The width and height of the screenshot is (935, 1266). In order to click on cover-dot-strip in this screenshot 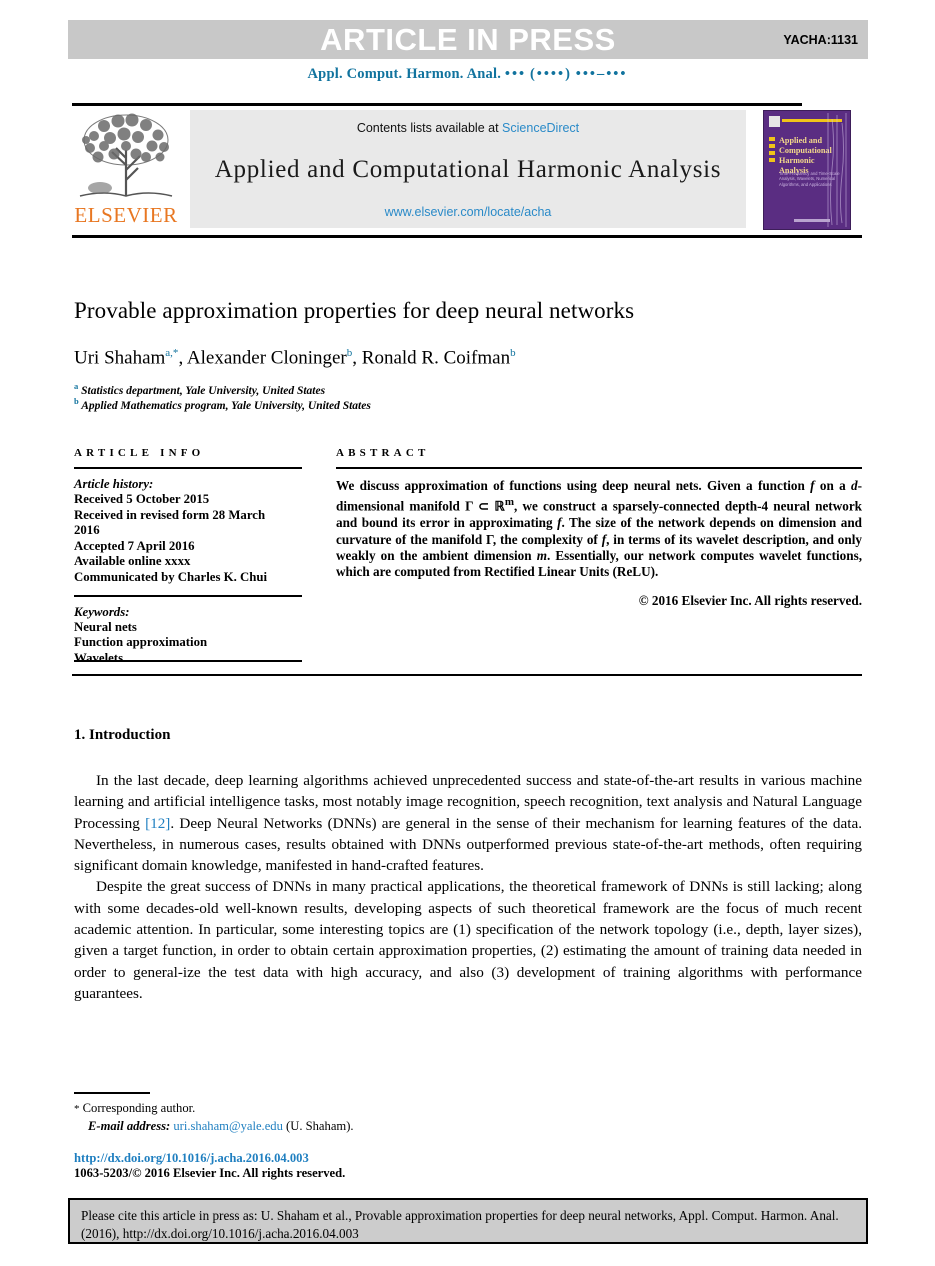, I will do `click(772, 151)`.